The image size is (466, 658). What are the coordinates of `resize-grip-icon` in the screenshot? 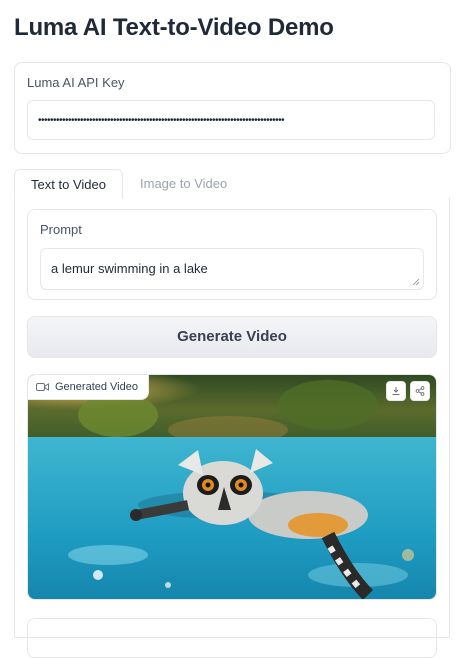 It's located at (416, 282).